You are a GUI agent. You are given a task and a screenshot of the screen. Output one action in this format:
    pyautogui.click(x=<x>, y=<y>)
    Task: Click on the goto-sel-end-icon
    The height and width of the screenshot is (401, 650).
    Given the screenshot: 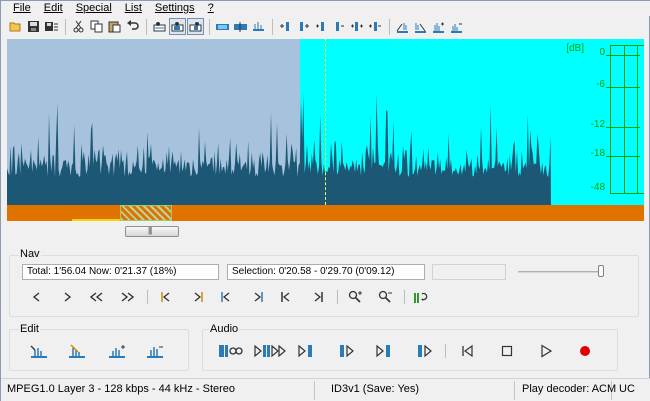 What is the action you would take?
    pyautogui.click(x=197, y=297)
    